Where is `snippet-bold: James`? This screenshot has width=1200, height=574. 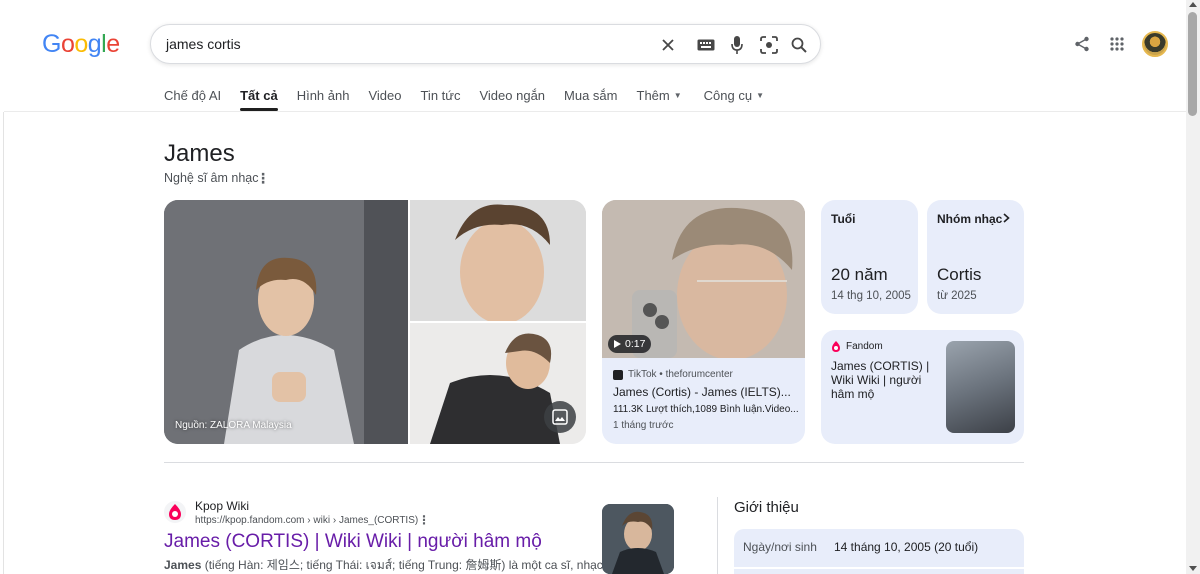 snippet-bold: James is located at coordinates (183, 565).